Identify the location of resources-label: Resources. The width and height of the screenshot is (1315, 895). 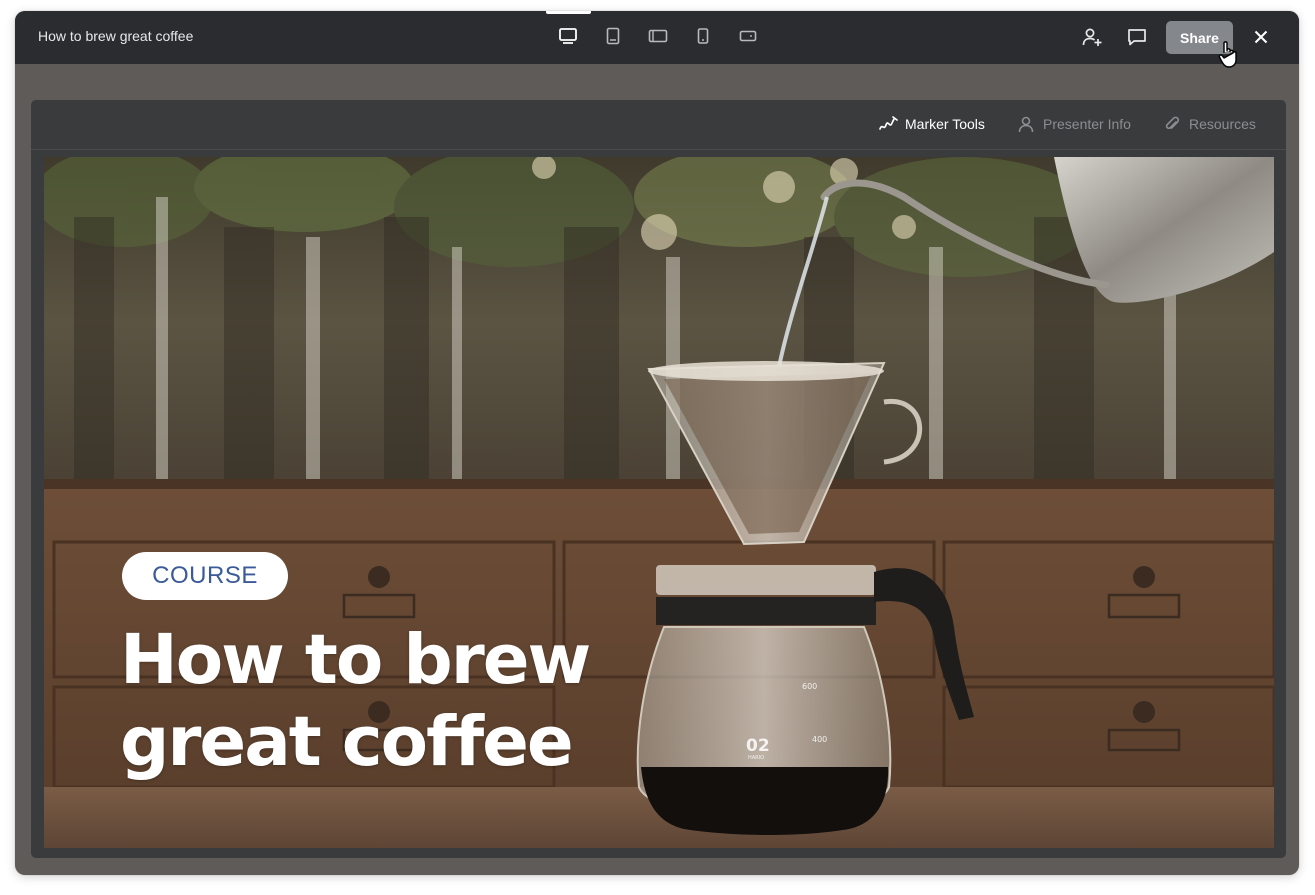
(1222, 124).